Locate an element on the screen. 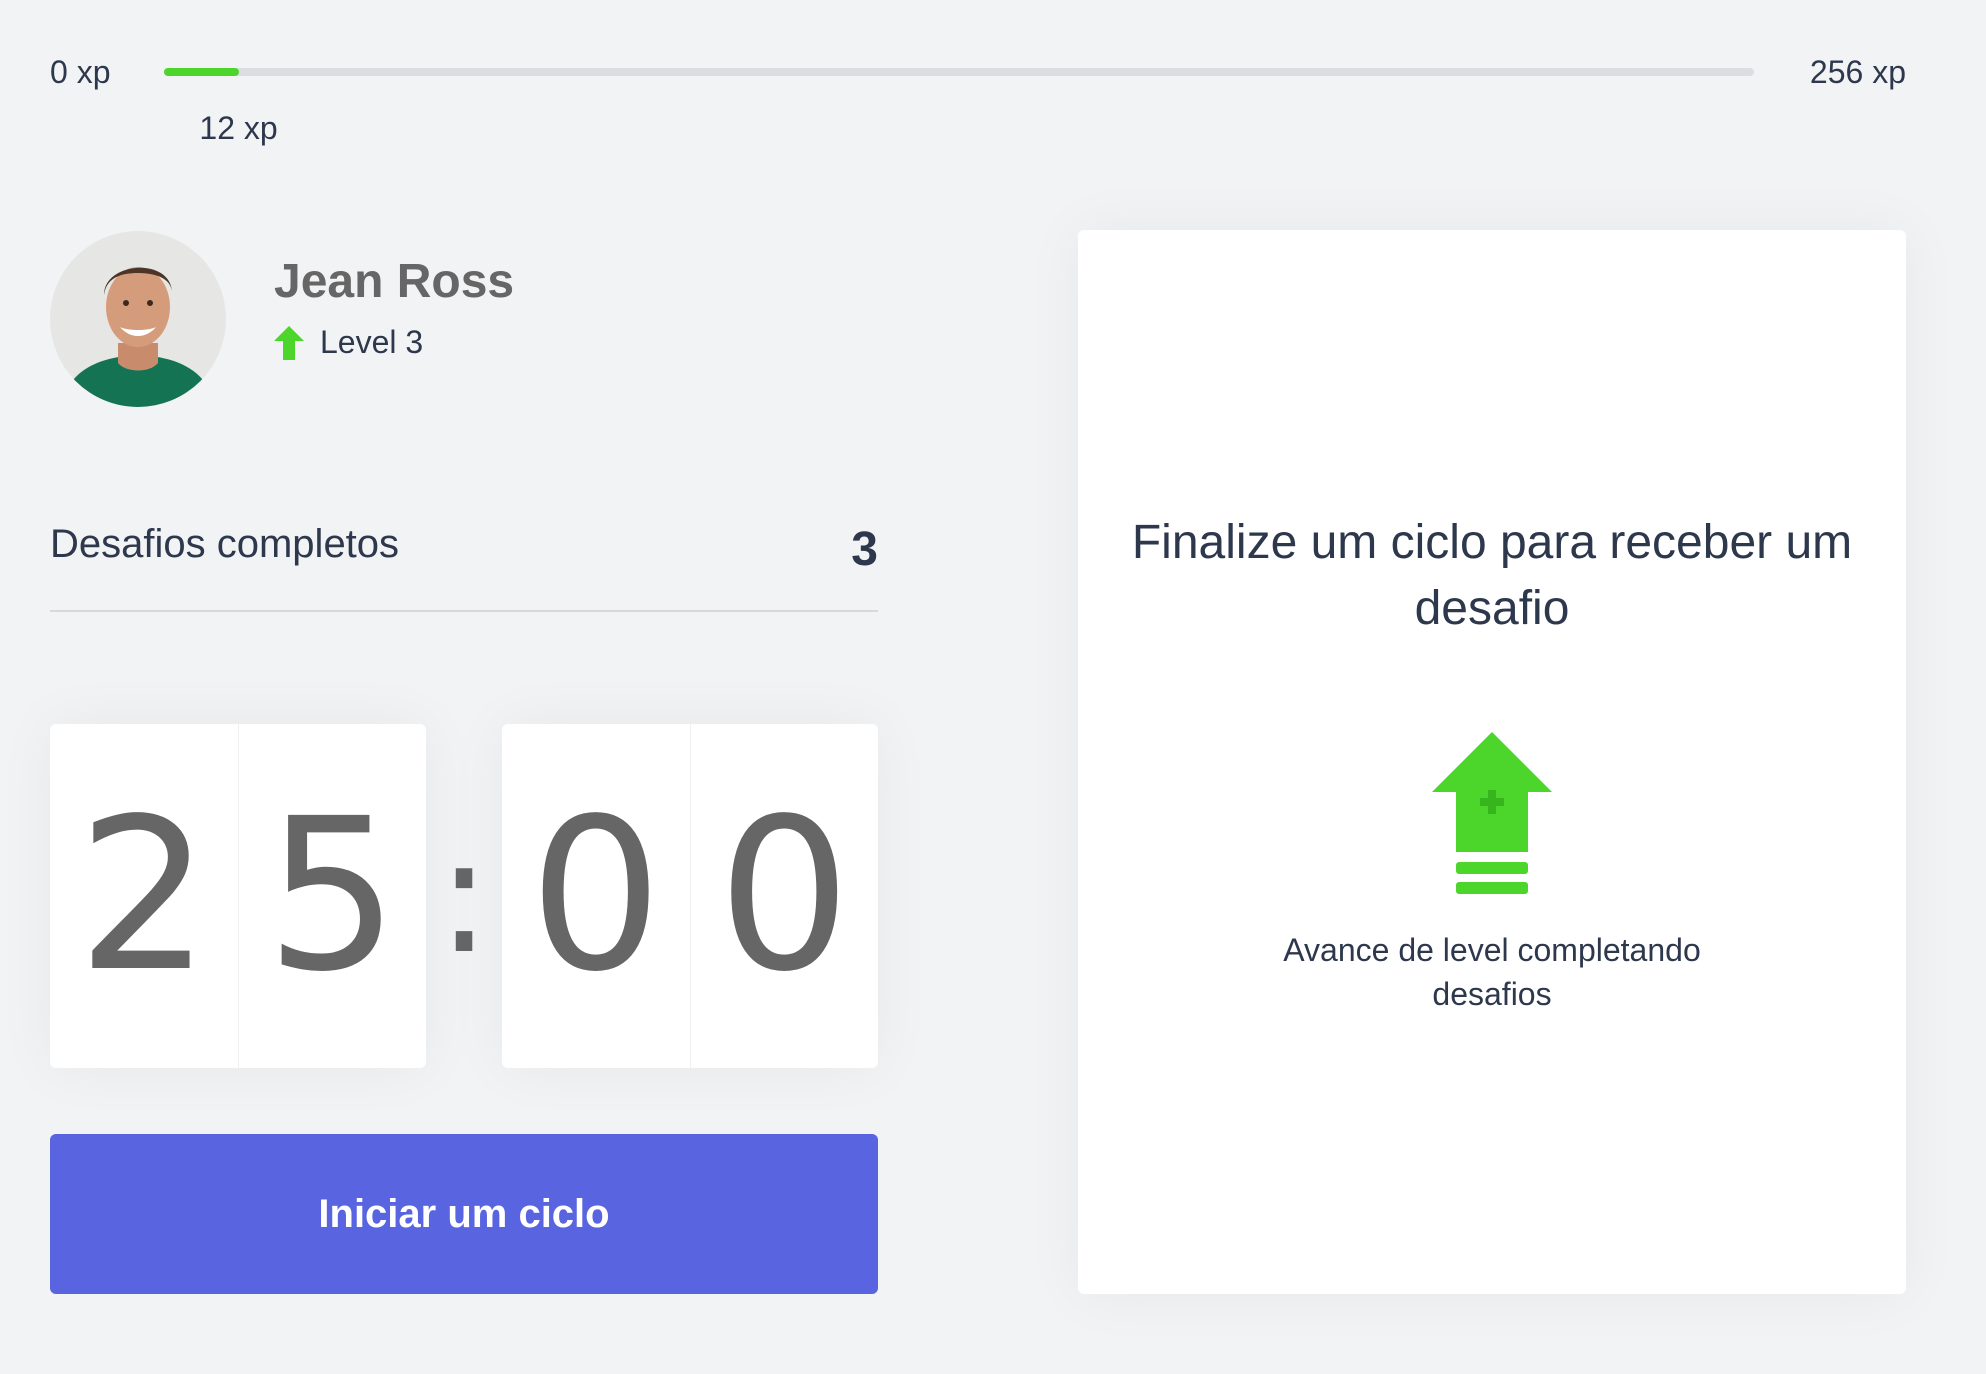 Image resolution: width=1986 pixels, height=1374 pixels. second-left-digit: 0 is located at coordinates (595, 895).